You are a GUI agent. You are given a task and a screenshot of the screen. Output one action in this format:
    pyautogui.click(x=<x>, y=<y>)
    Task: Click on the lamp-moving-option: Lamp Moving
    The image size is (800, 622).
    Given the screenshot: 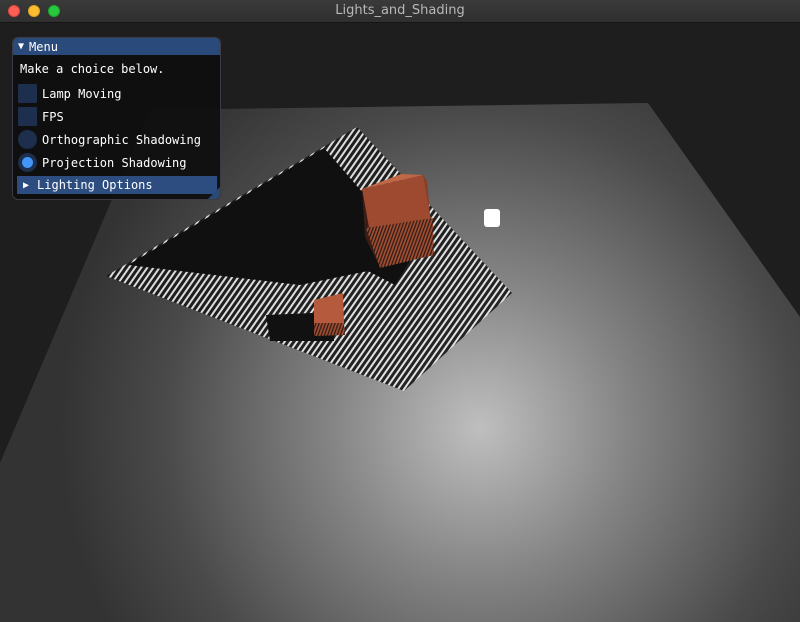 What is the action you would take?
    pyautogui.click(x=117, y=93)
    